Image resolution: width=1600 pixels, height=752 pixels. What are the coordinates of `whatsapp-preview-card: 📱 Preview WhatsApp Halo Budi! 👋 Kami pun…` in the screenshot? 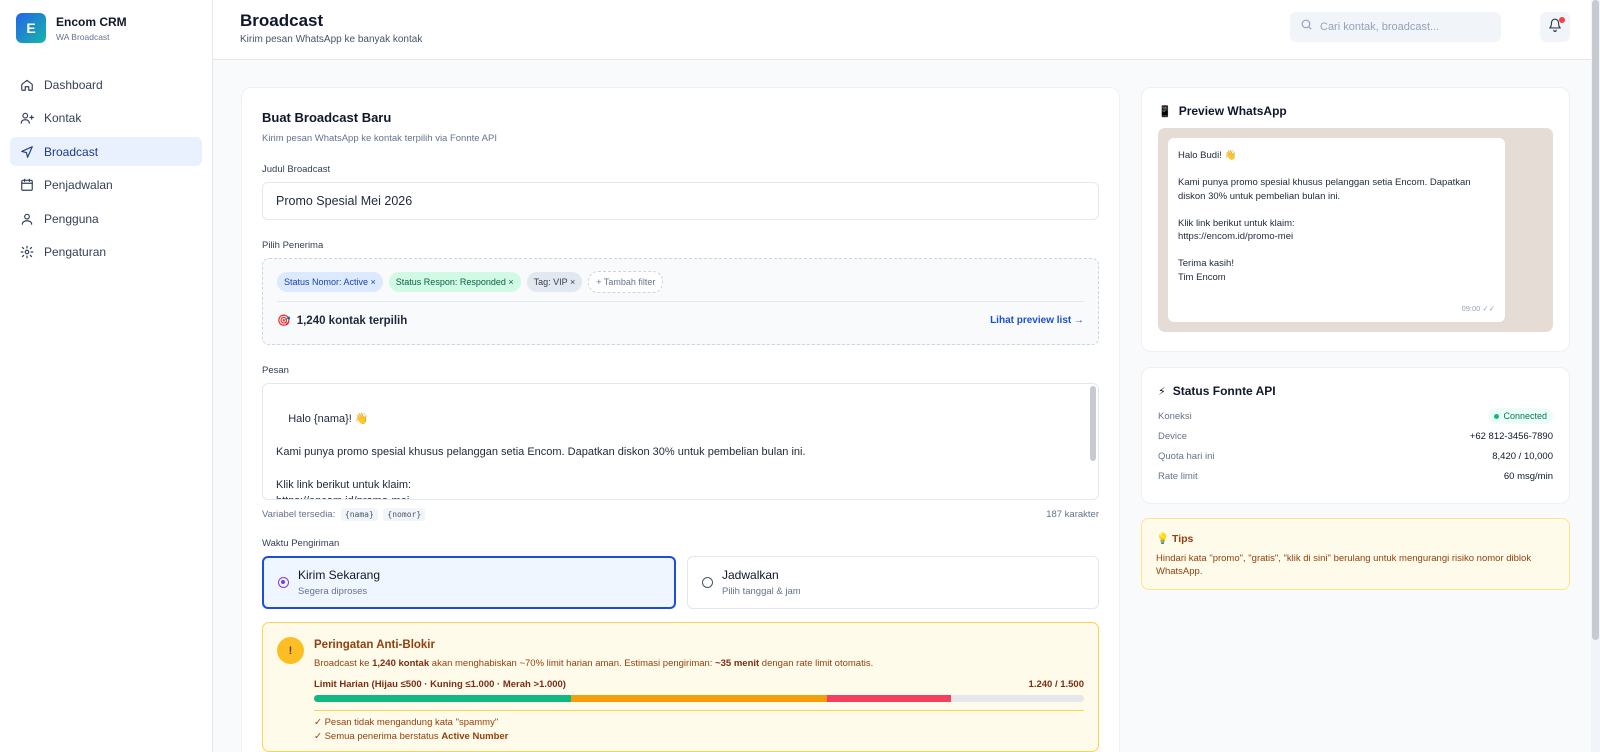 It's located at (1355, 219).